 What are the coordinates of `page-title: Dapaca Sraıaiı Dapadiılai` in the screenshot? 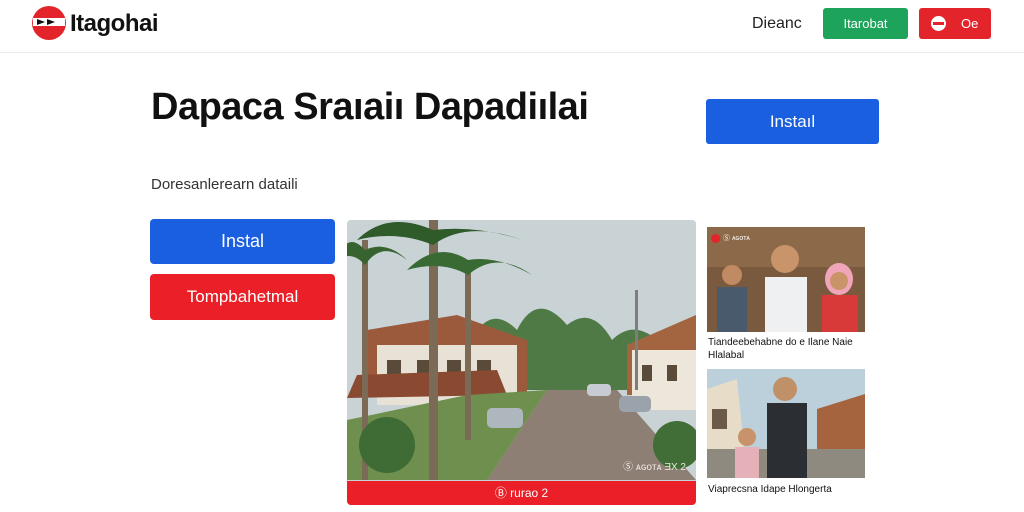 It's located at (370, 107).